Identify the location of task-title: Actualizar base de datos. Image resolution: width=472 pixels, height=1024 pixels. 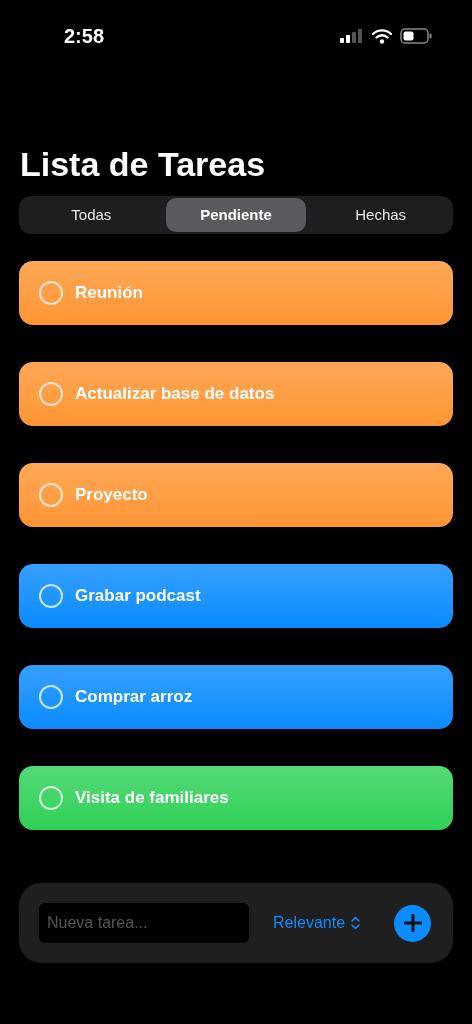
(175, 394).